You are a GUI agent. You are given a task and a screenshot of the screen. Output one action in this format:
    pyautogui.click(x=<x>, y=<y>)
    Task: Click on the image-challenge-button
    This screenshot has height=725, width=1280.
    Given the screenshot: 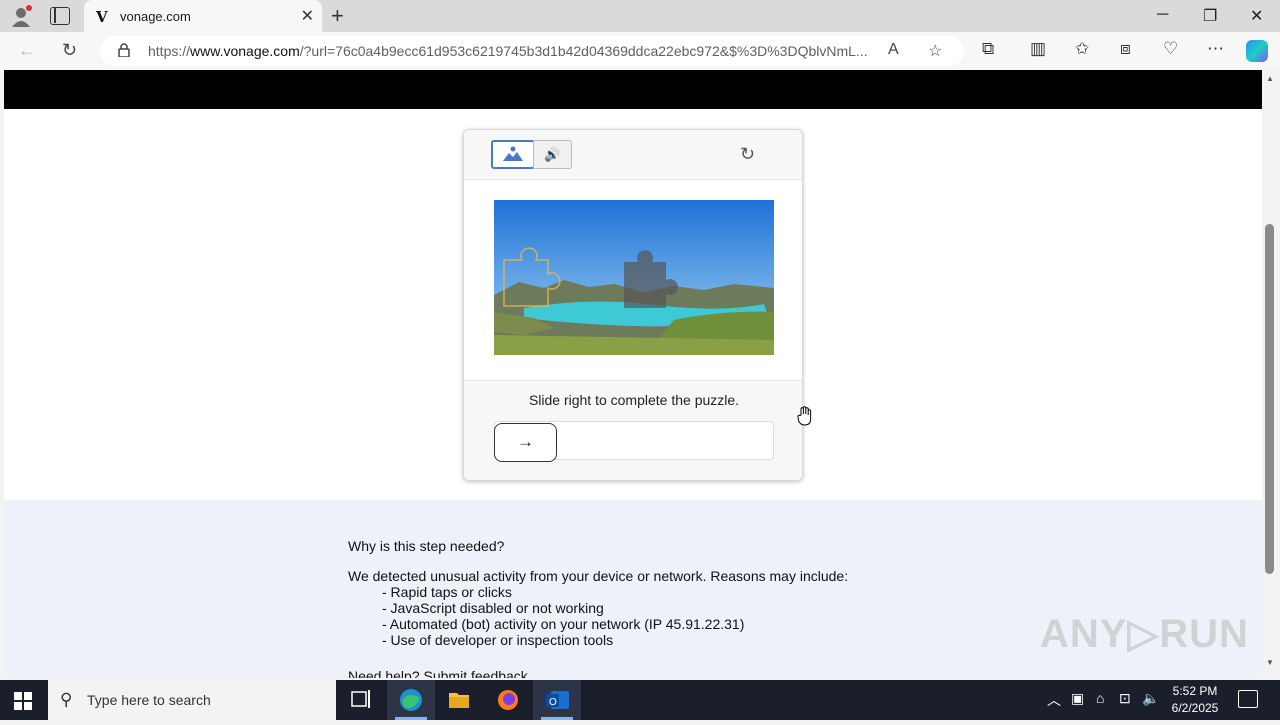 What is the action you would take?
    pyautogui.click(x=513, y=154)
    